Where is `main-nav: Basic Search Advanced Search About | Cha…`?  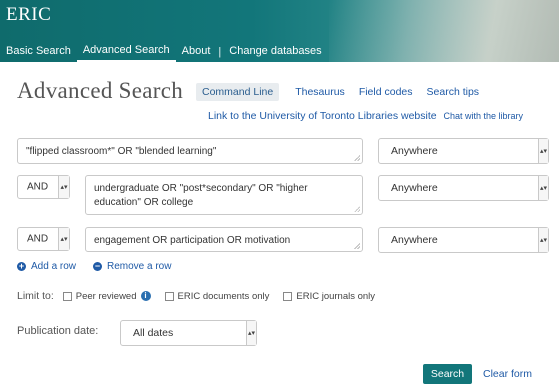 main-nav: Basic Search Advanced Search About | Cha… is located at coordinates (164, 52).